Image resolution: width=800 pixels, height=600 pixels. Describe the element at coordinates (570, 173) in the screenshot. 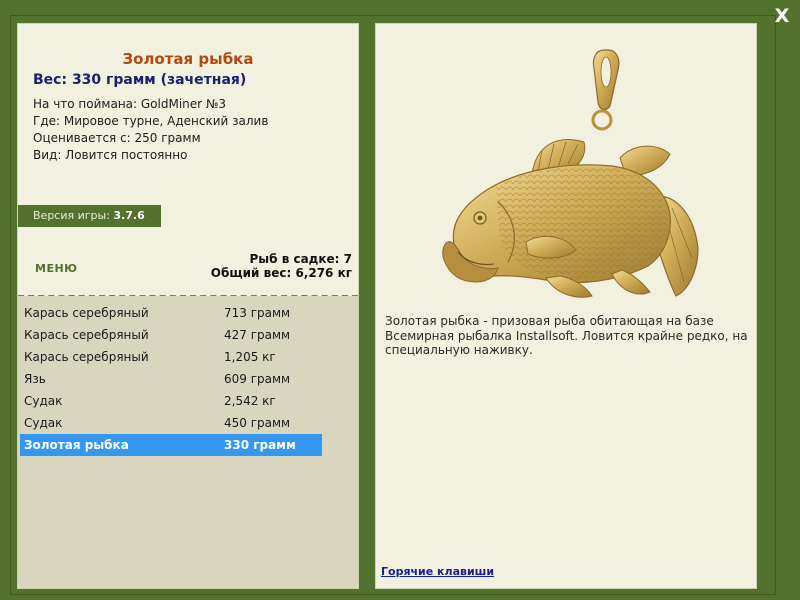

I see `gold-fish-pendant-image` at that location.